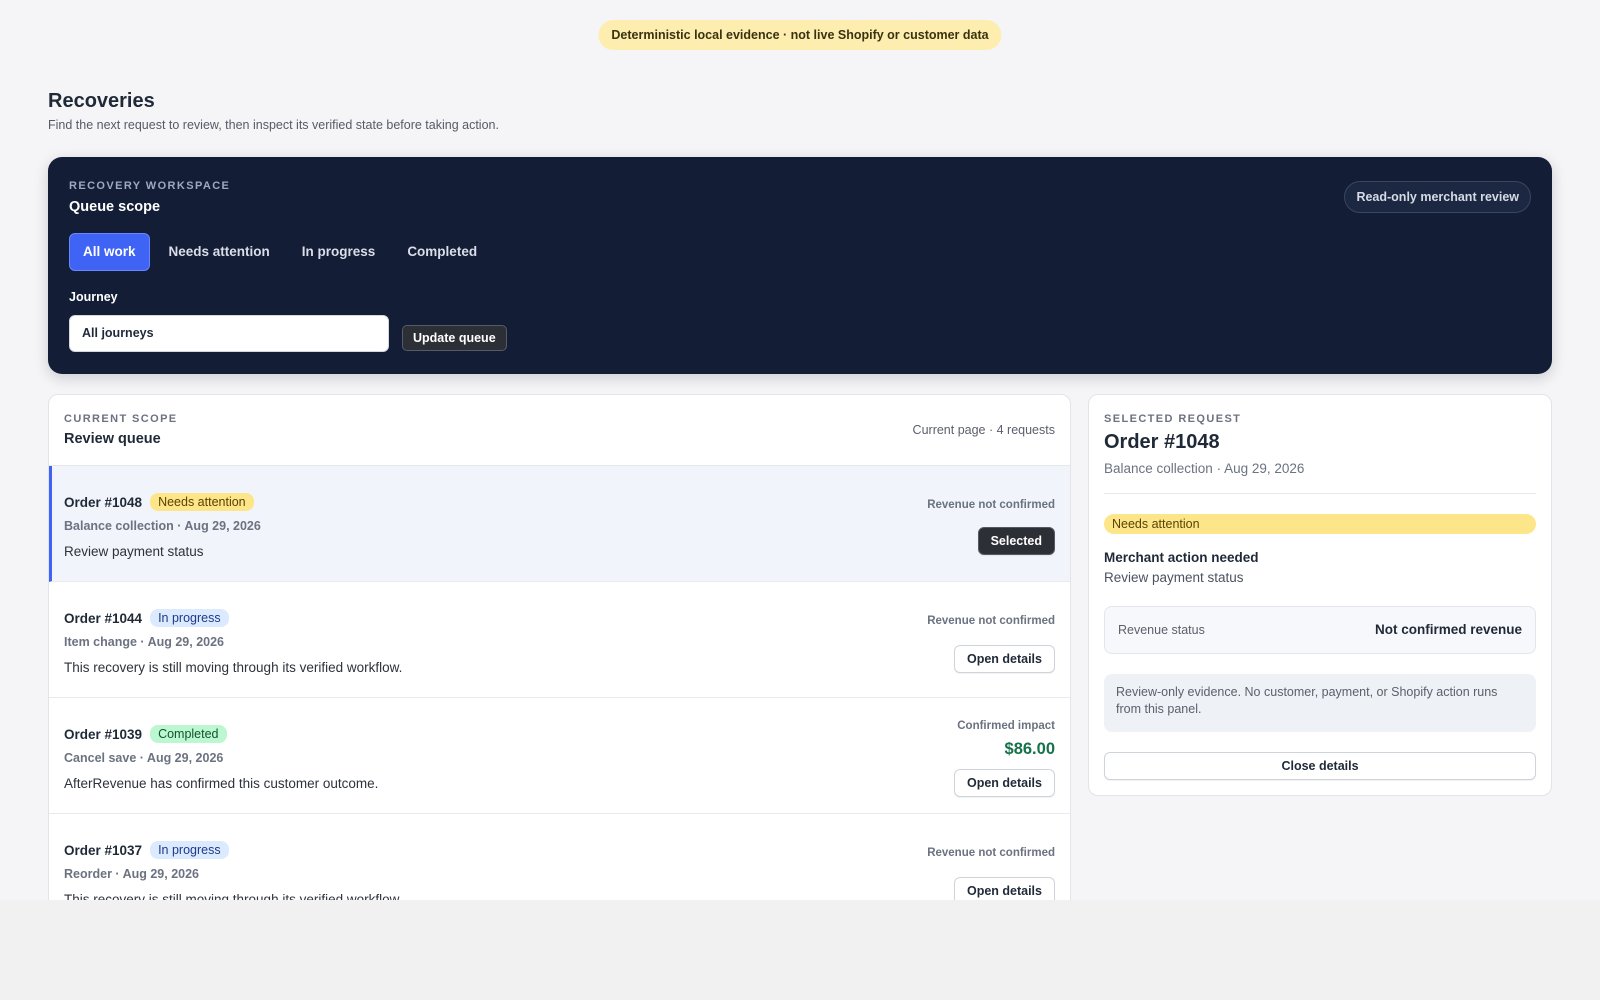  Describe the element at coordinates (1181, 557) in the screenshot. I see `merchant-action-title: Merchant action needed` at that location.